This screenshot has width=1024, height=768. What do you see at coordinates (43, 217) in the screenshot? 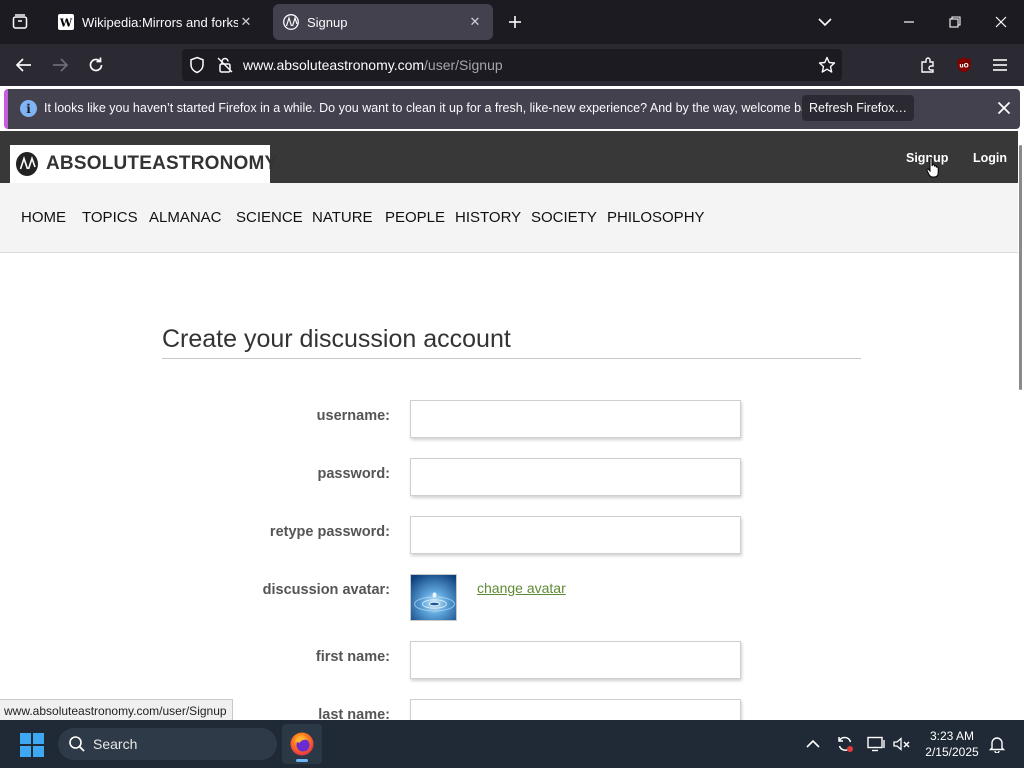
I see `menu-item-home: HOME` at bounding box center [43, 217].